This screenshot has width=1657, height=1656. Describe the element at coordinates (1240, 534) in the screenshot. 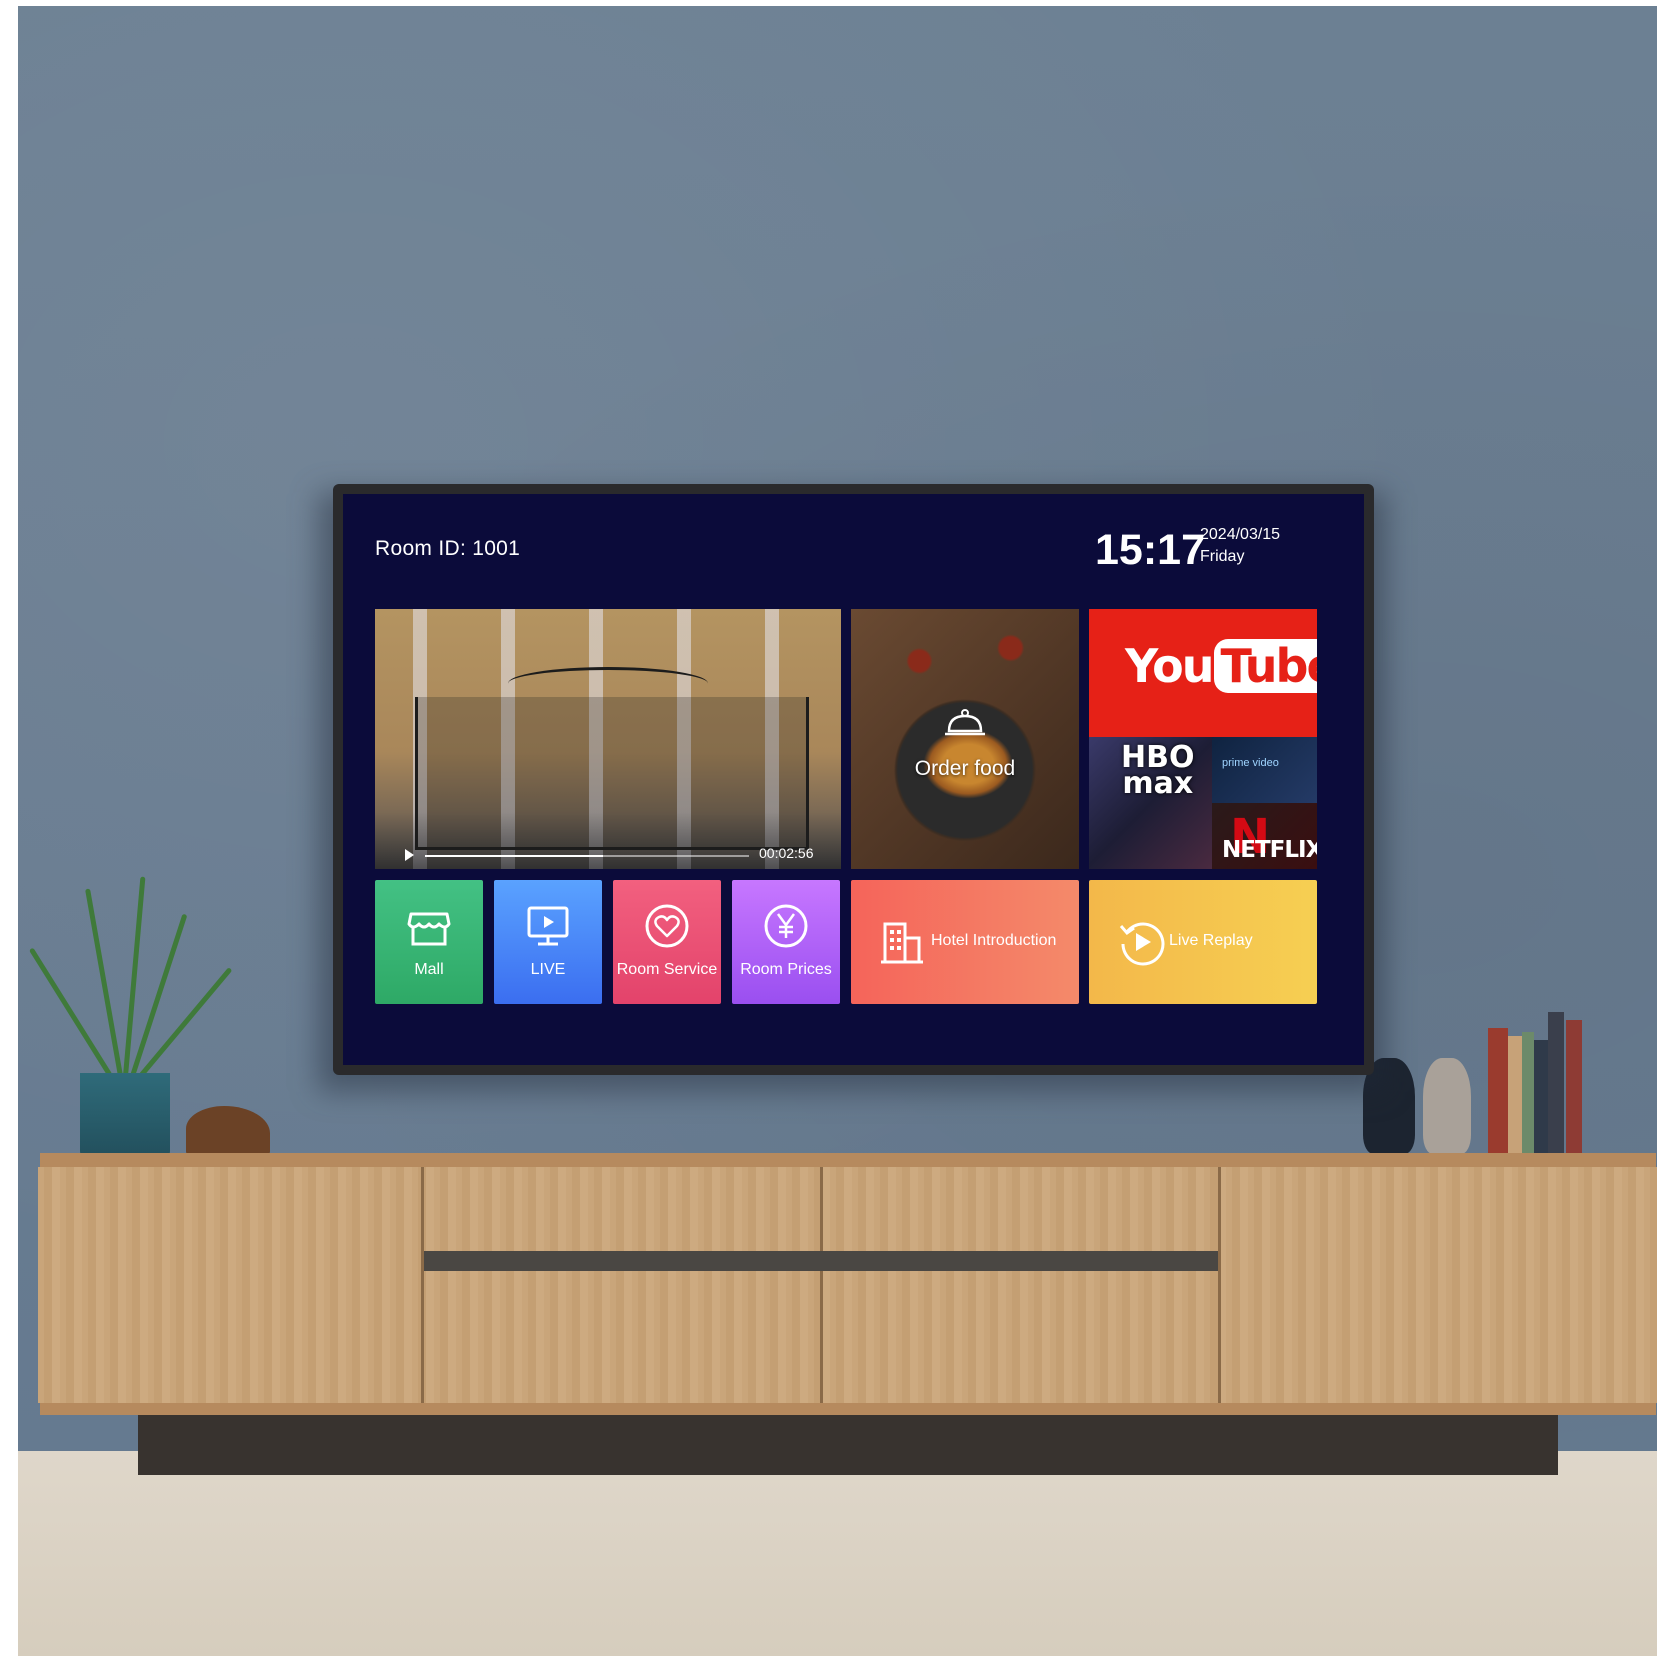

I see `clock-date: 2024/03/15` at that location.